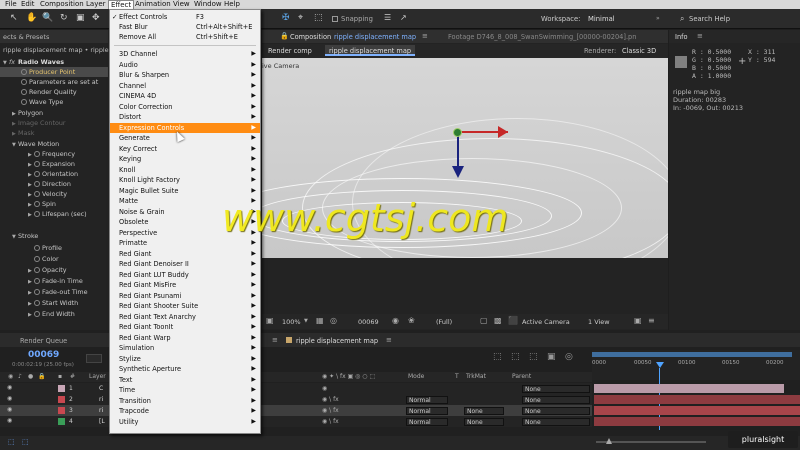 The image size is (800, 450). I want to click on motion-blur-icon: ◎, so click(569, 357).